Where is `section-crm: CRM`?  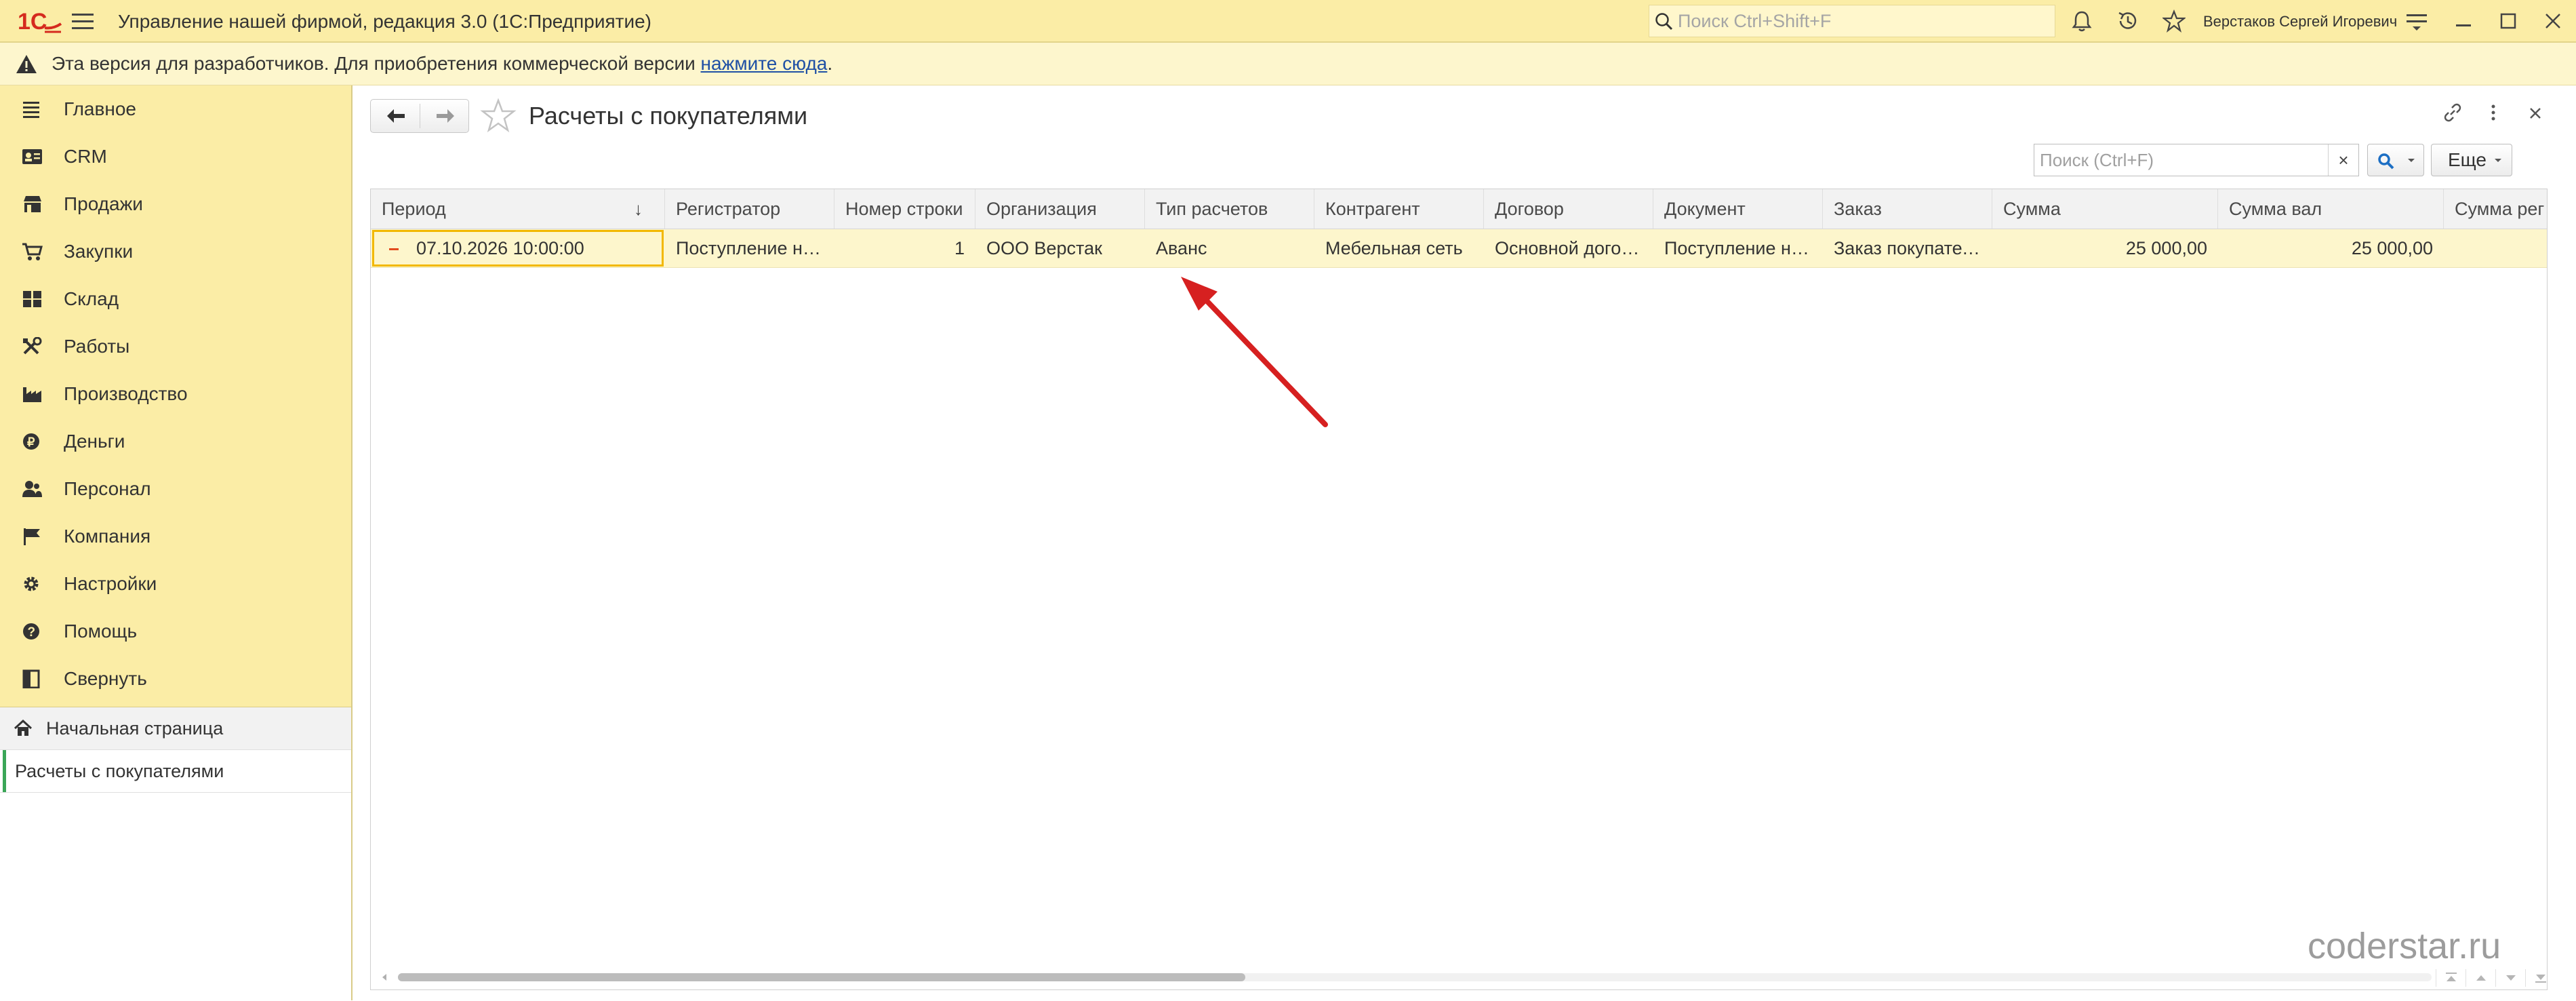
section-crm: CRM is located at coordinates (175, 156).